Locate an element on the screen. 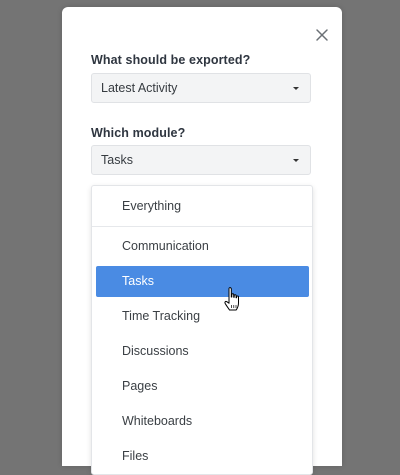 This screenshot has height=475, width=400. module-select: Tasks is located at coordinates (201, 160).